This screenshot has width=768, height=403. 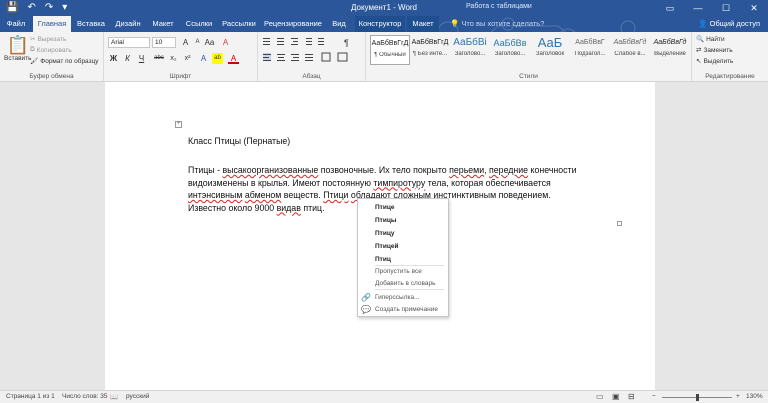 What do you see at coordinates (159, 58) in the screenshot?
I see `strikethrough-icon: abc` at bounding box center [159, 58].